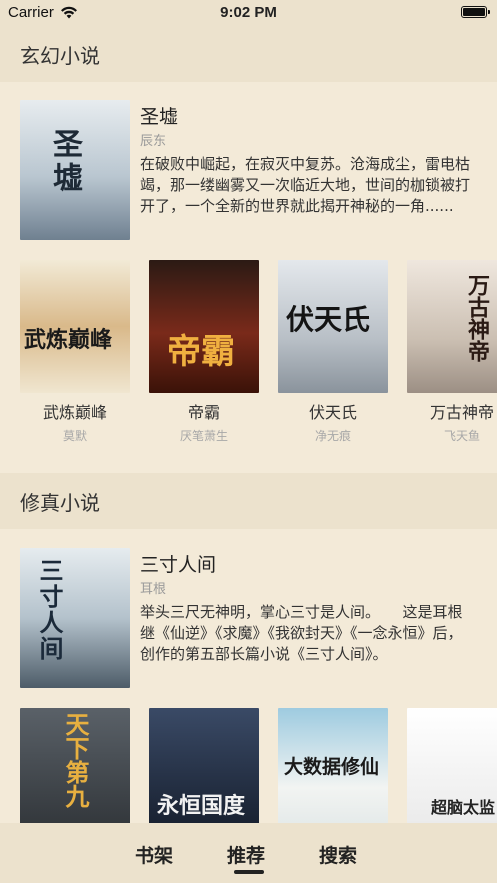 The image size is (497, 883). I want to click on book-cover: 武炼巅峰, so click(75, 326).